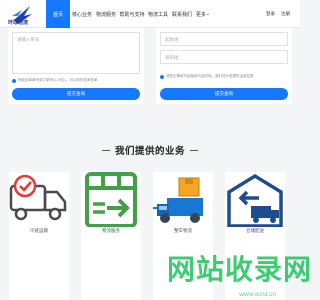 The image size is (320, 300). What do you see at coordinates (111, 230) in the screenshot?
I see `service-name: 物流服务` at bounding box center [111, 230].